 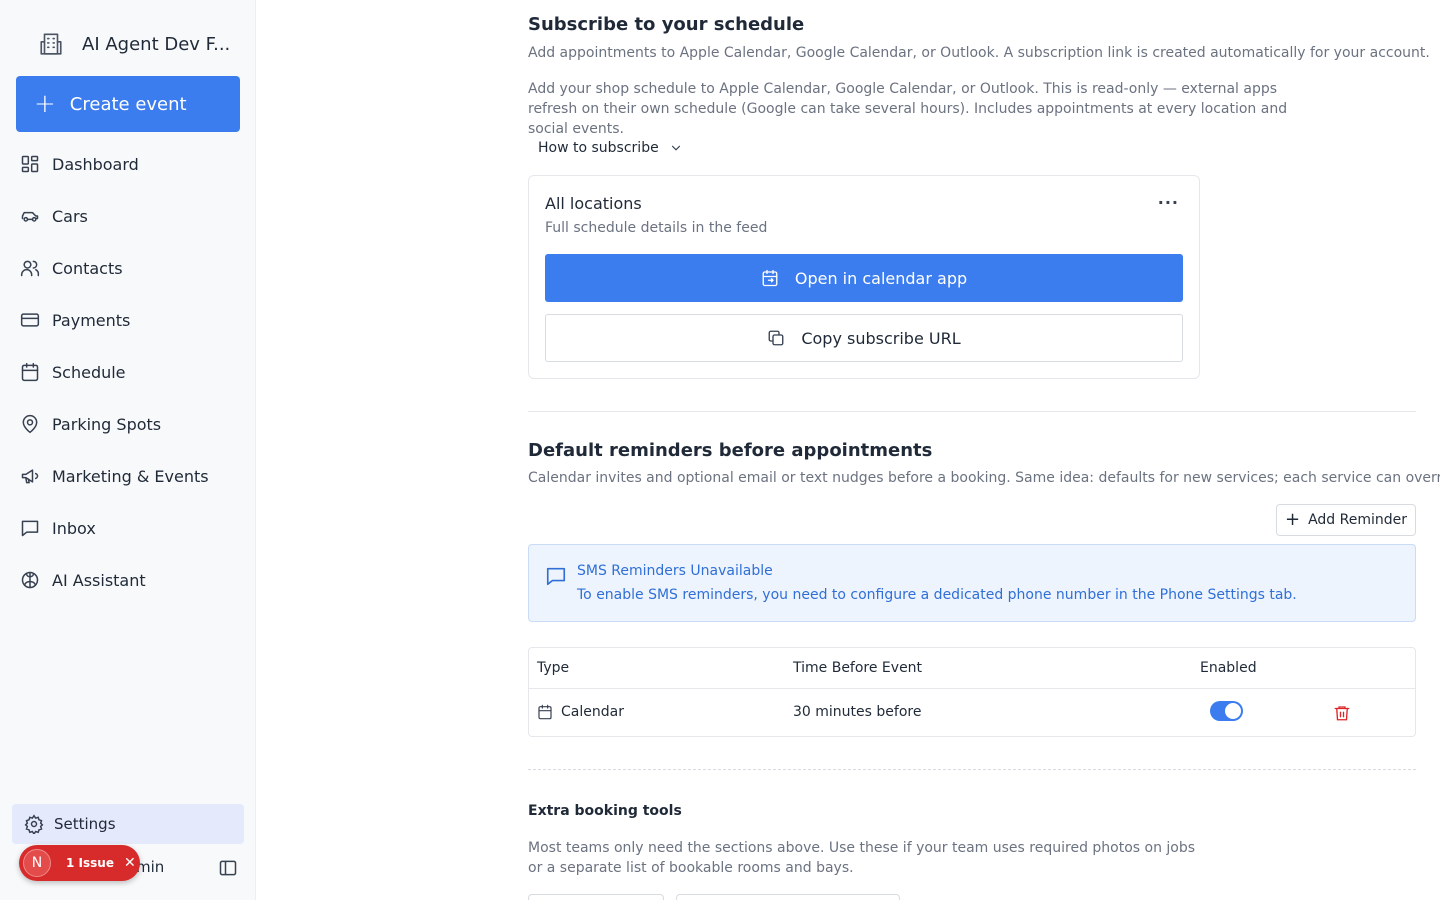 I want to click on sidebar-item-label: Settings, so click(x=85, y=824).